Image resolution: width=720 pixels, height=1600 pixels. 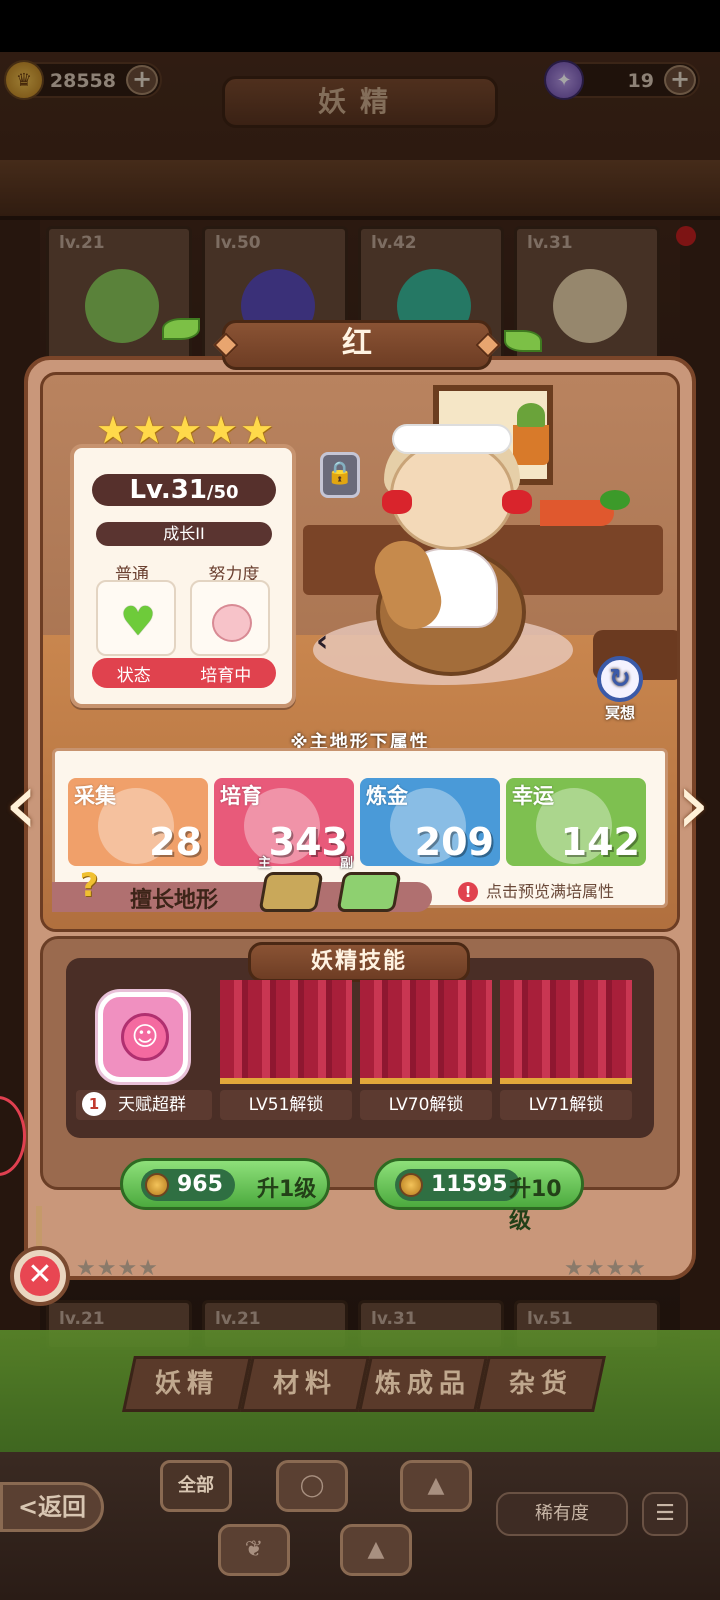 I want to click on level-max: /50, so click(x=222, y=492).